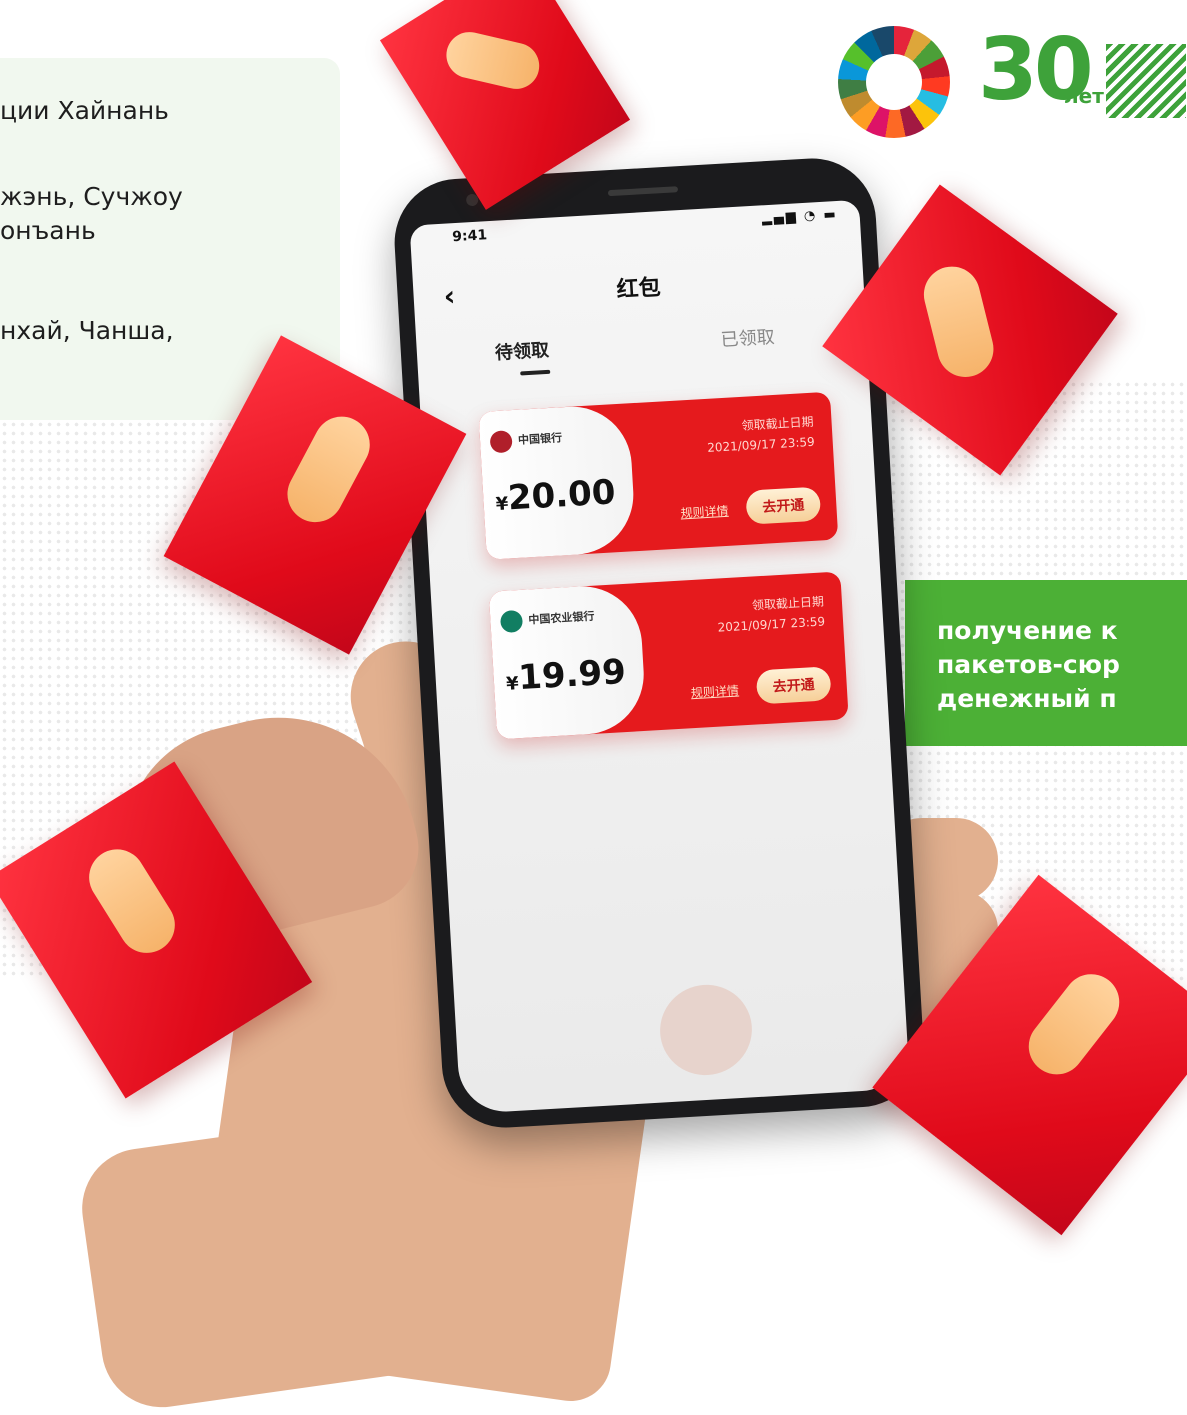 The height and width of the screenshot is (1415, 1187). I want to click on amount-value: 20.00, so click(561, 495).